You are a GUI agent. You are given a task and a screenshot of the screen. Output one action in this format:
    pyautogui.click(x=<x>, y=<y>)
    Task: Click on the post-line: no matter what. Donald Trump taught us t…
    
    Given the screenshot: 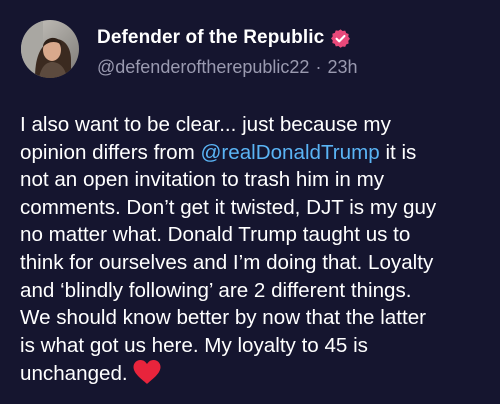 What is the action you would take?
    pyautogui.click(x=215, y=235)
    